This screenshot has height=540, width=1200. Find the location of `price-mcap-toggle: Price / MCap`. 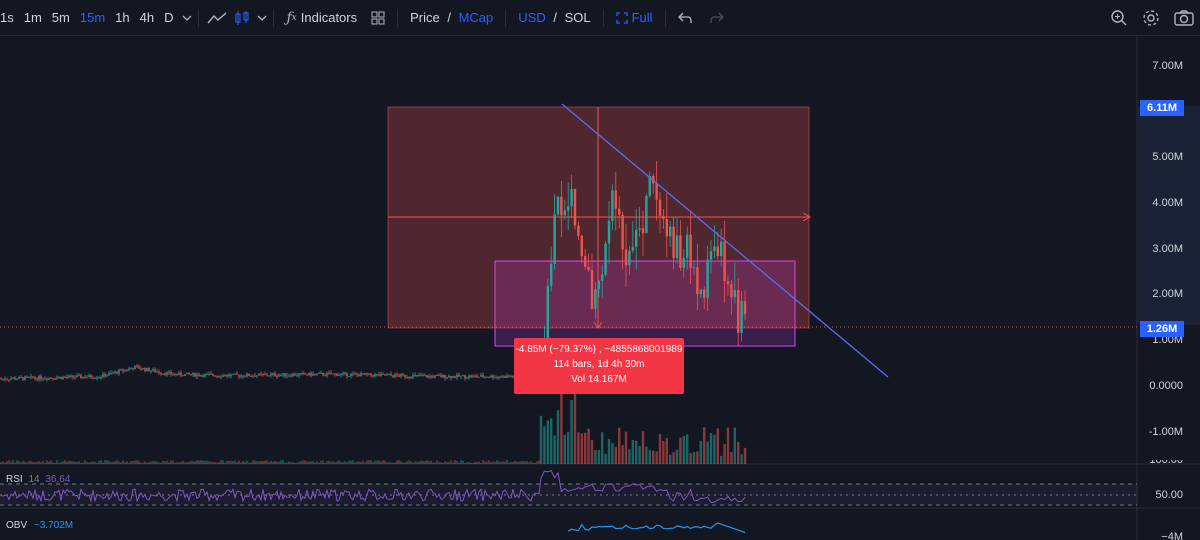

price-mcap-toggle: Price / MCap is located at coordinates (451, 17).